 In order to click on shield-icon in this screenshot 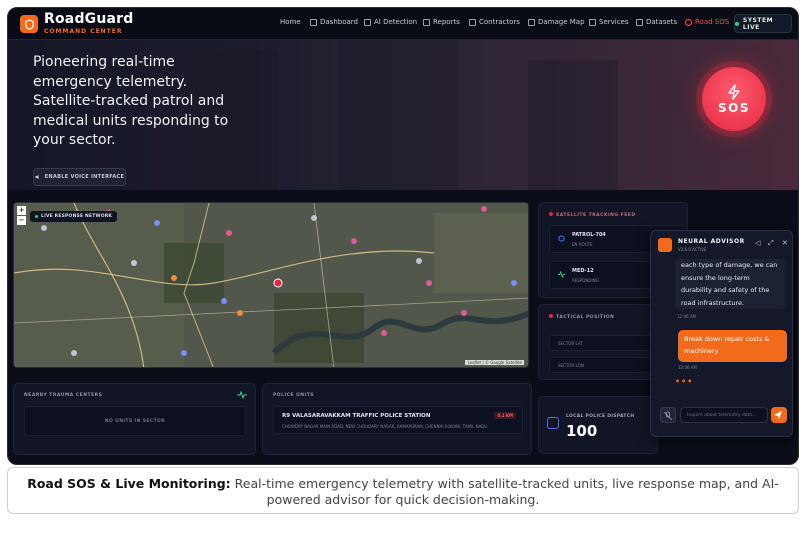, I will do `click(553, 423)`.